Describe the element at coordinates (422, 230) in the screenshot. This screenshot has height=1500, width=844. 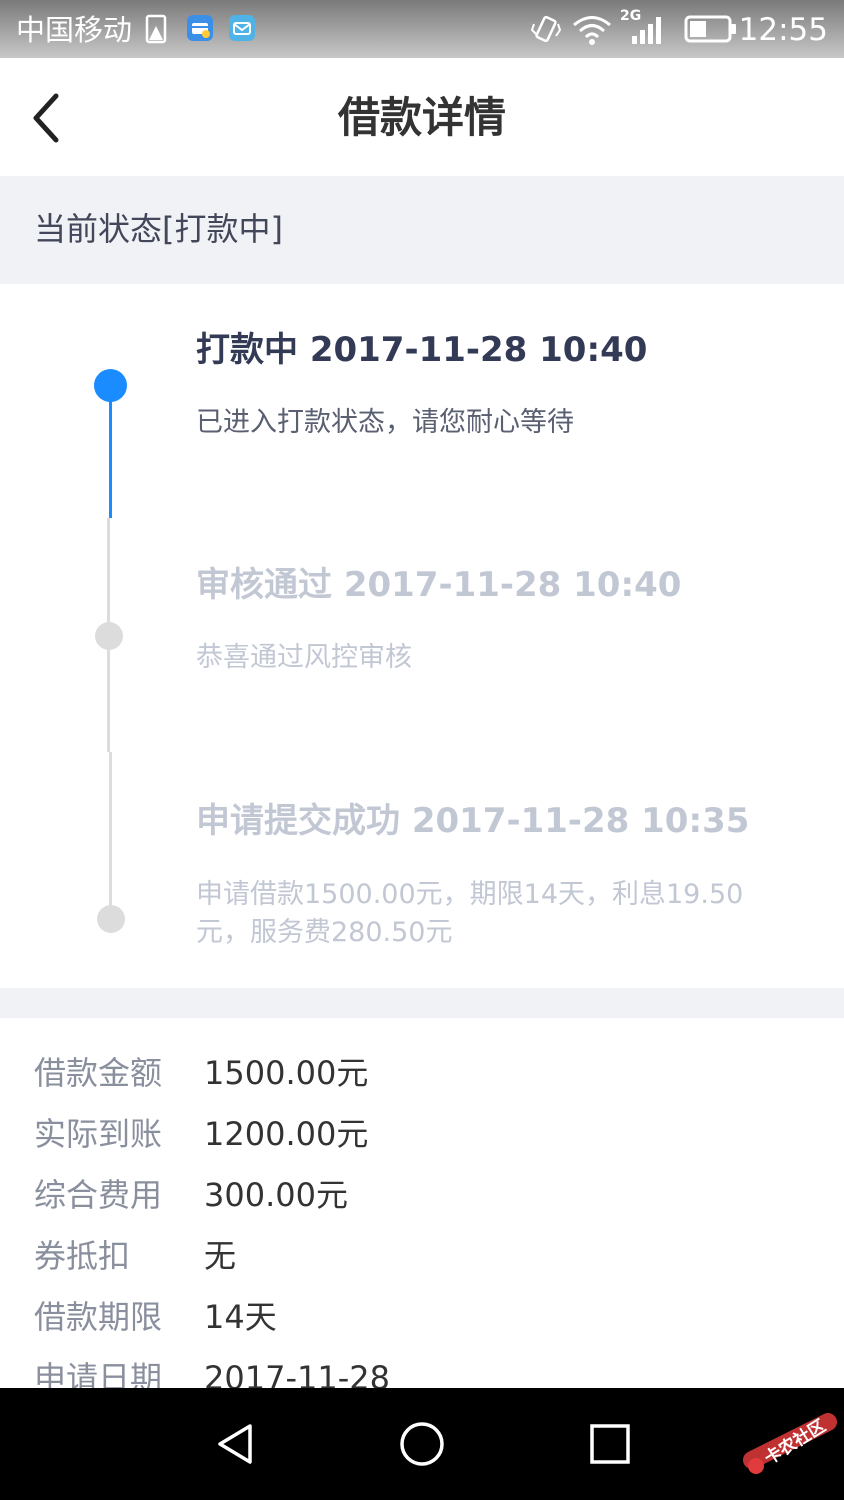
I see `current-status-section: 当前状态[打款中]` at that location.